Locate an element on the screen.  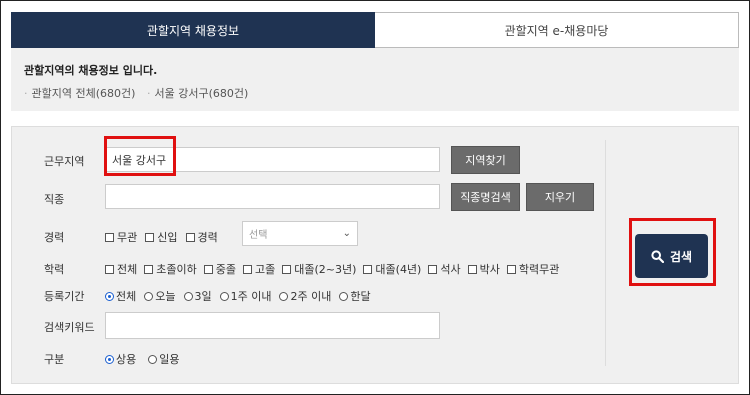
info-link-gangseo: · 서울 강서구(680건) is located at coordinates (197, 93).